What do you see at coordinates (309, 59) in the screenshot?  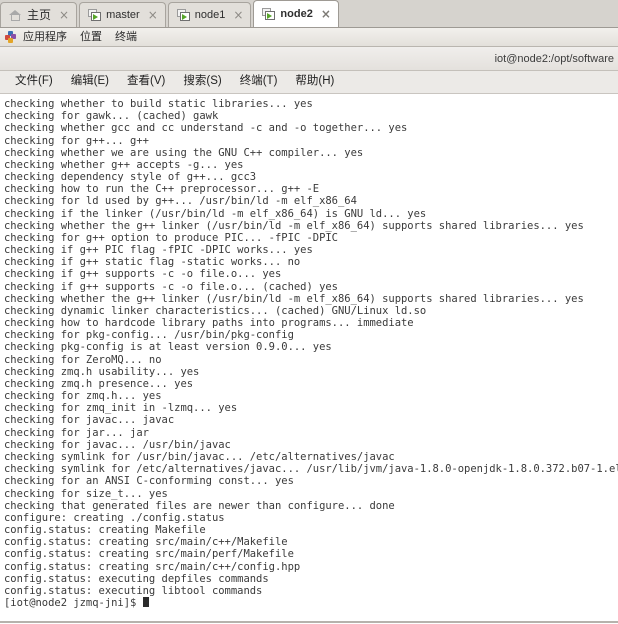 I see `window-title-bar: iot@node2:/opt/software` at bounding box center [309, 59].